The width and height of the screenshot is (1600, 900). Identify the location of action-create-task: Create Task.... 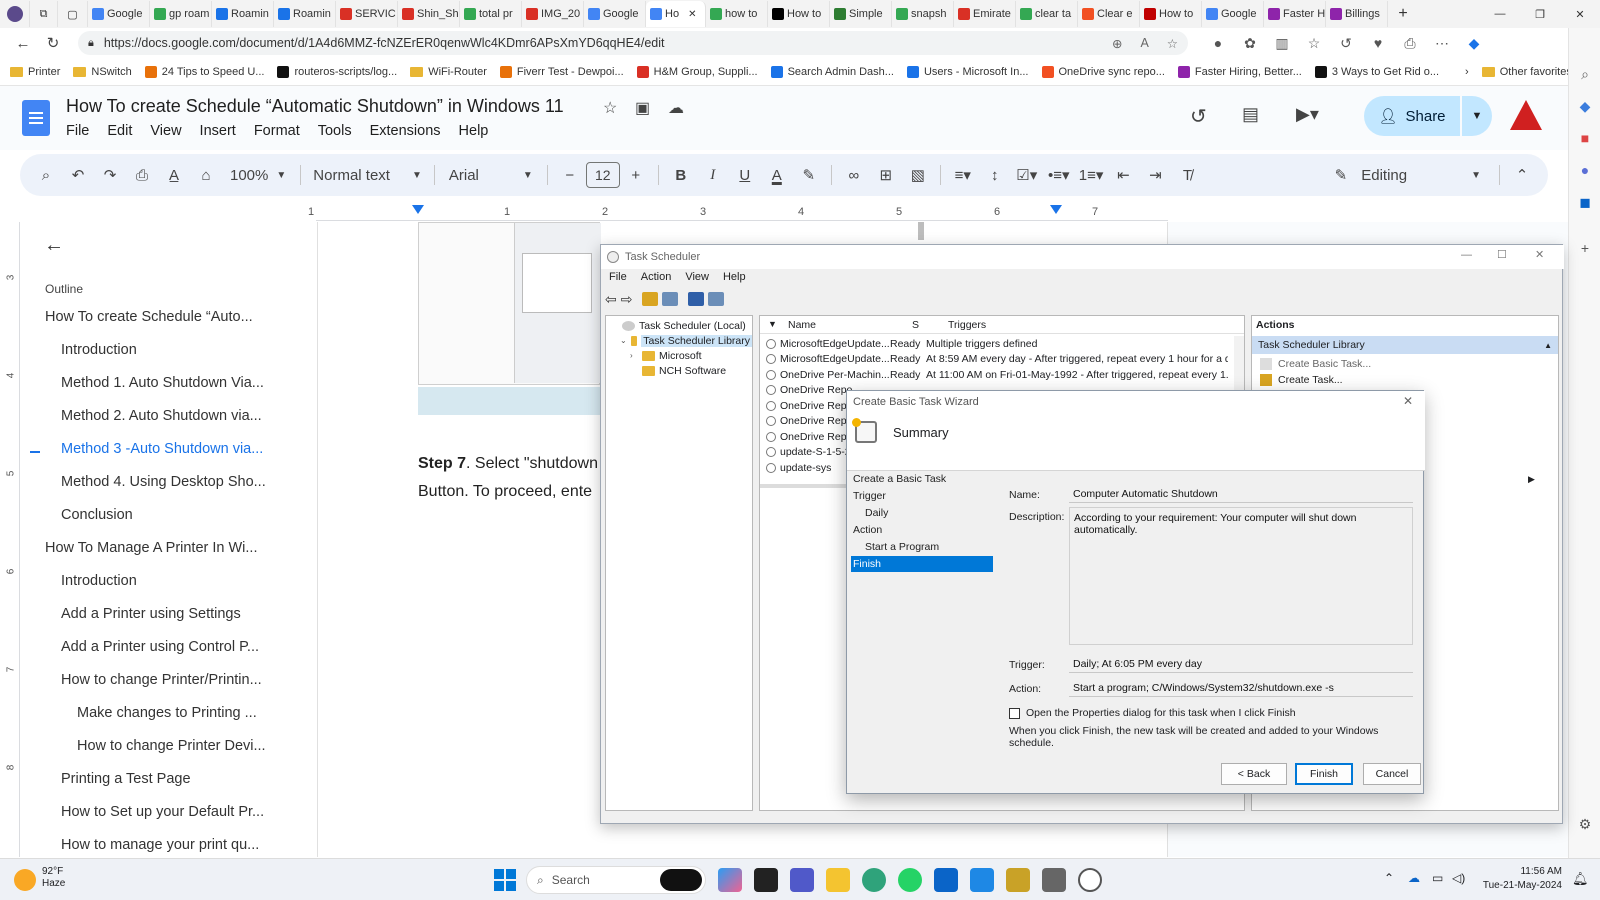
(1301, 380).